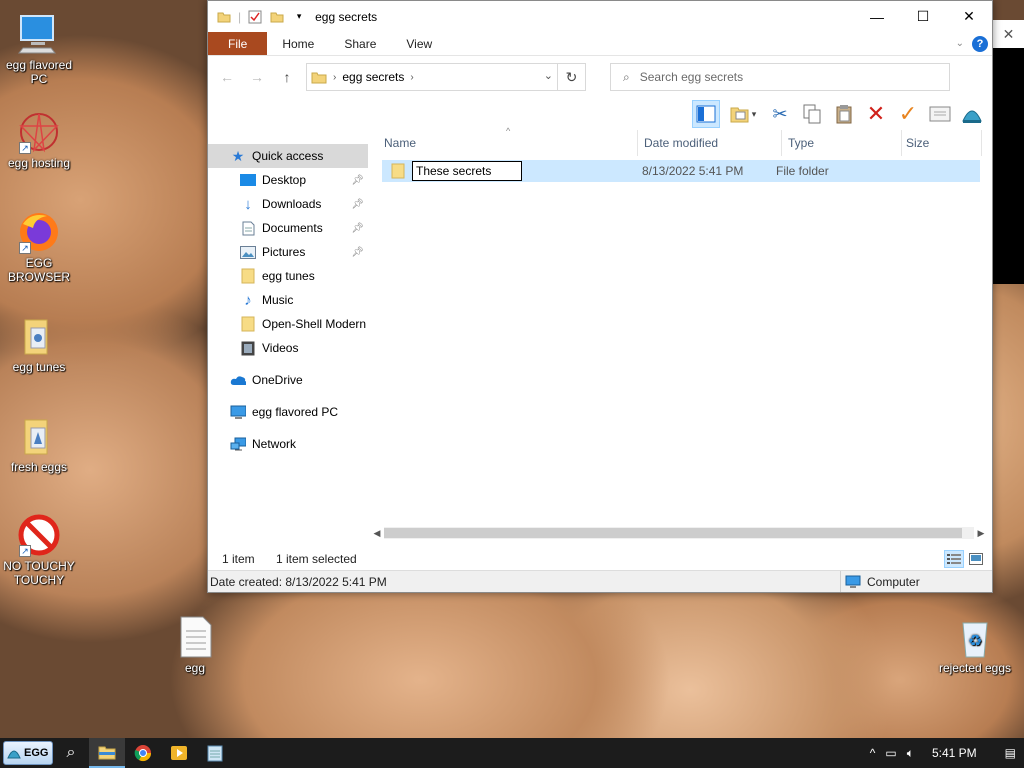  What do you see at coordinates (754, 113) in the screenshot?
I see `dropdown-arrow-icon: ▾` at bounding box center [754, 113].